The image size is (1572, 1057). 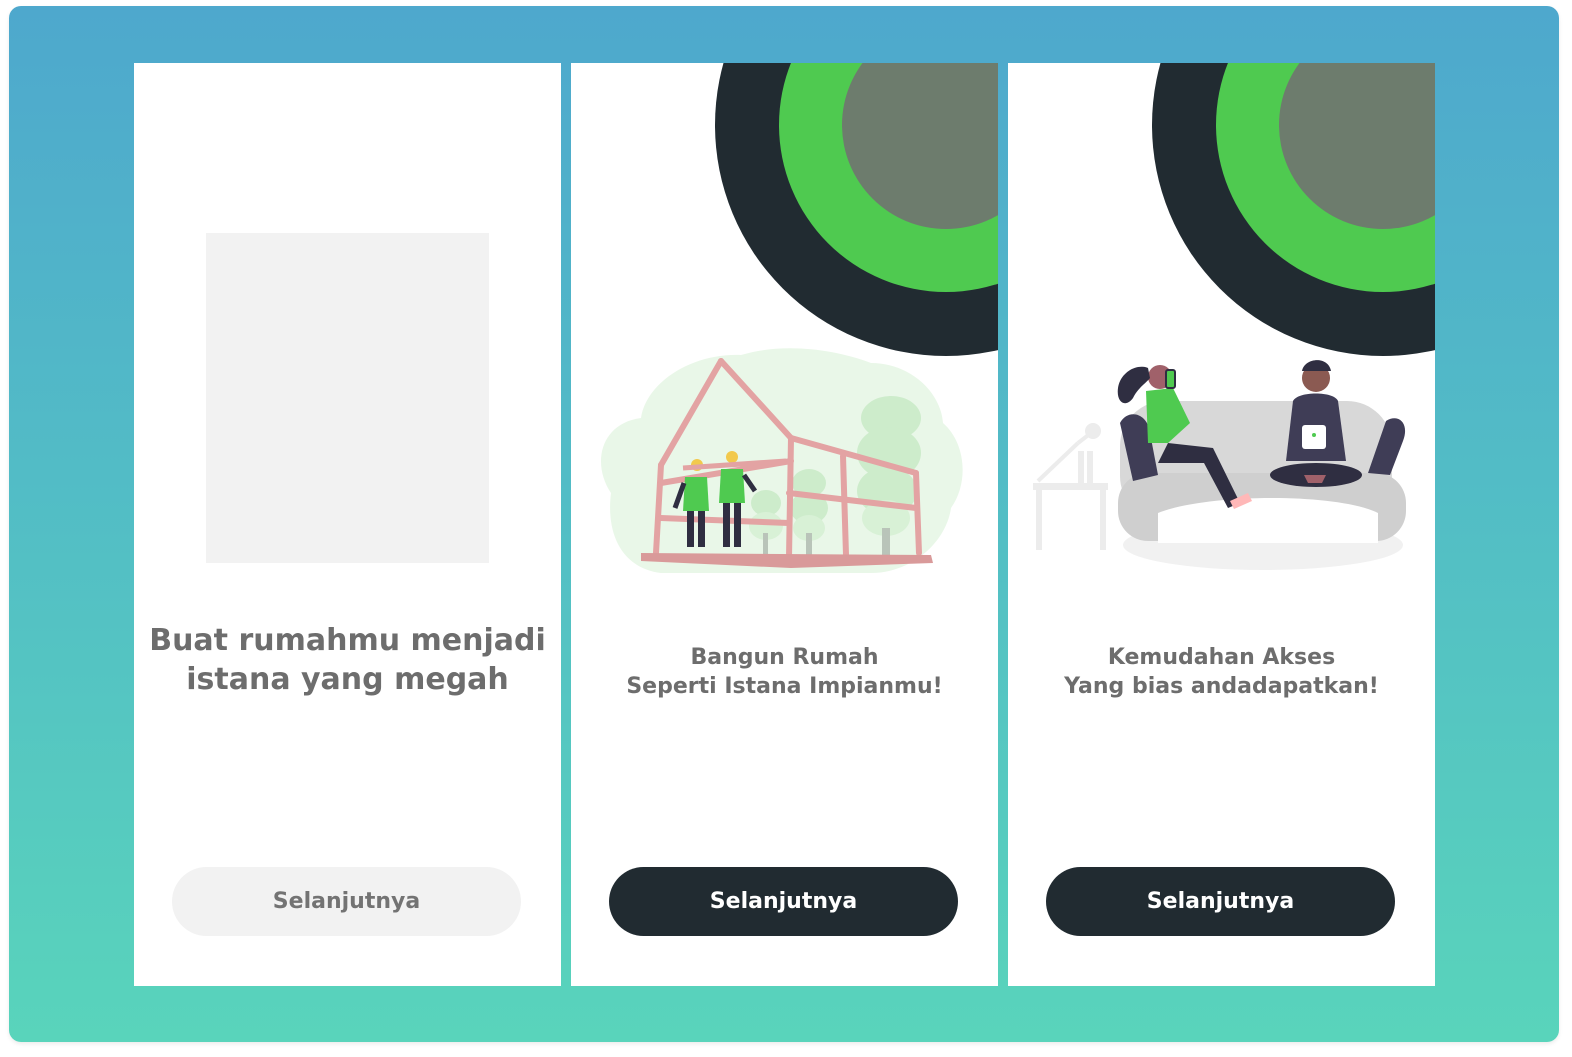 I want to click on onboarding-title: Kemudahan Akses Yang bias andadapatkan!, so click(x=1221, y=672).